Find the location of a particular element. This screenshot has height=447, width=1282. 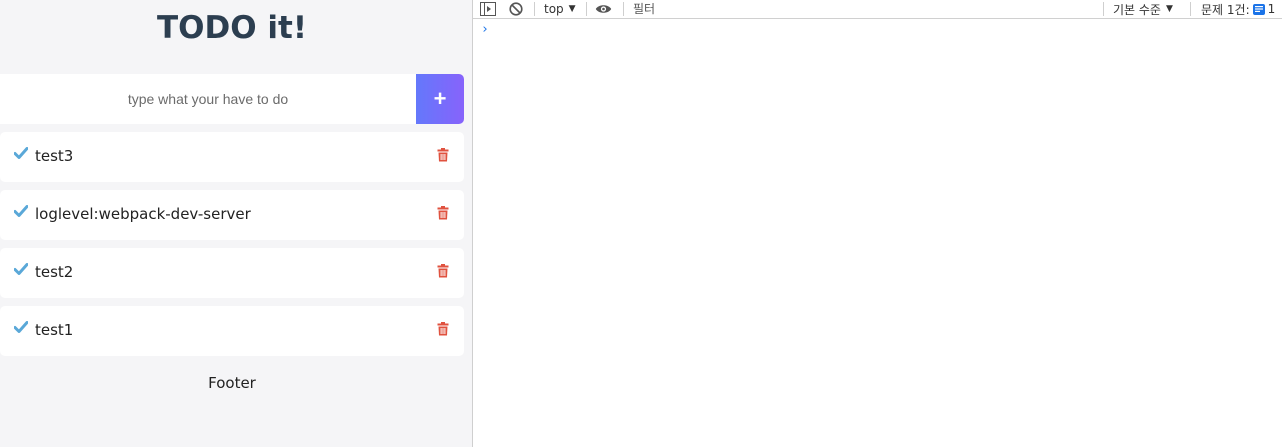

console-prompt: › is located at coordinates (485, 29).